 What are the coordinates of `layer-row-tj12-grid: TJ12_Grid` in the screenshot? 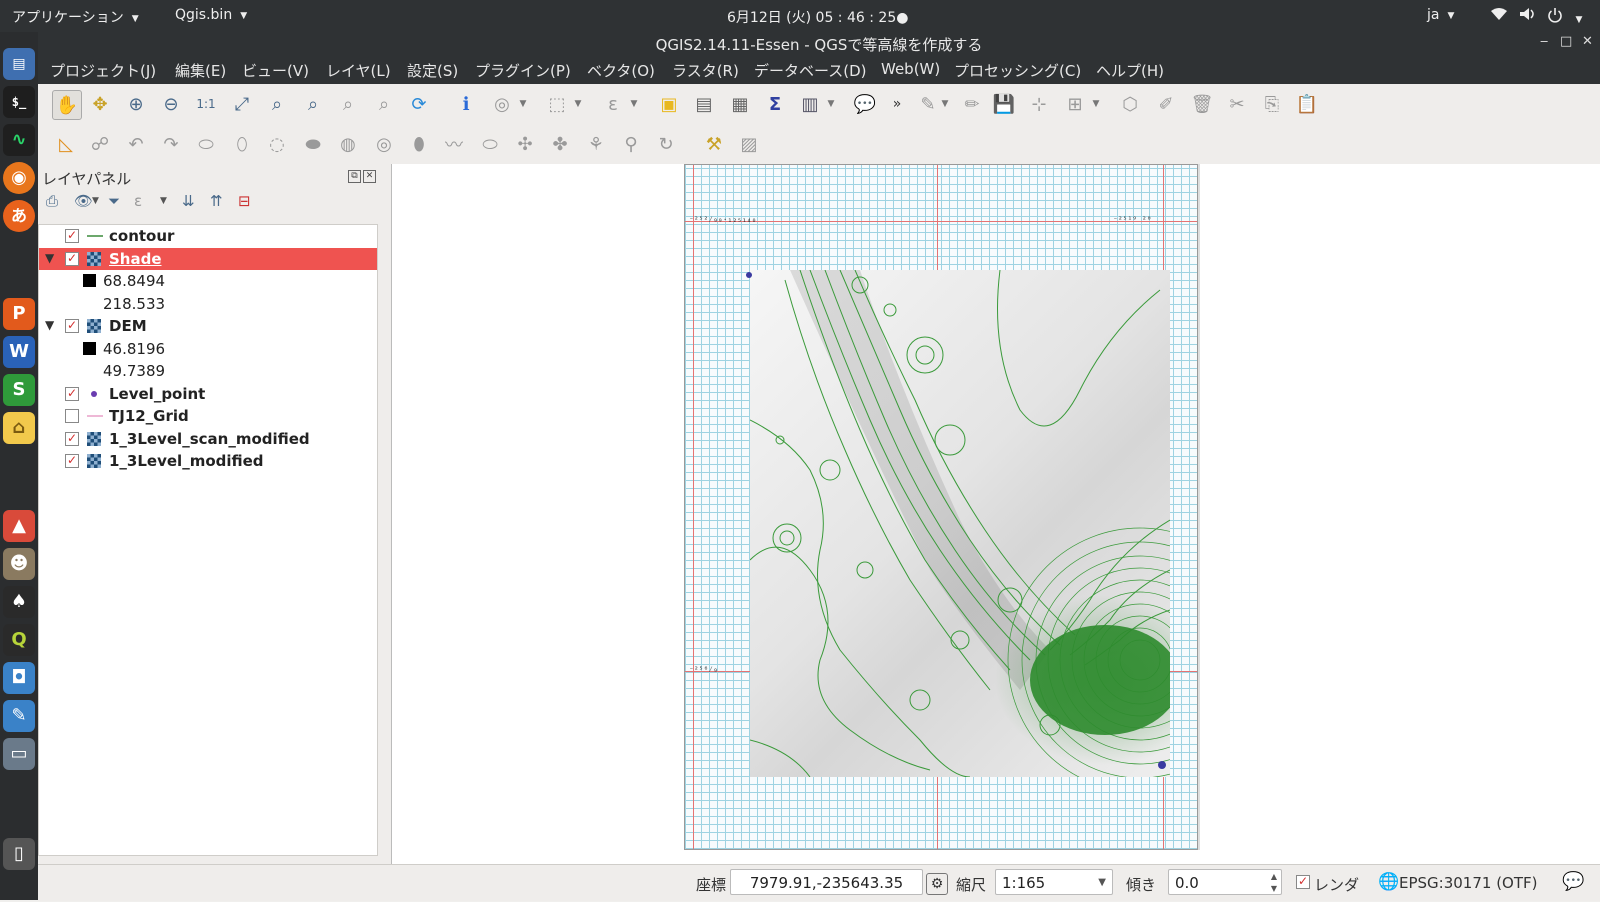 It's located at (208, 416).